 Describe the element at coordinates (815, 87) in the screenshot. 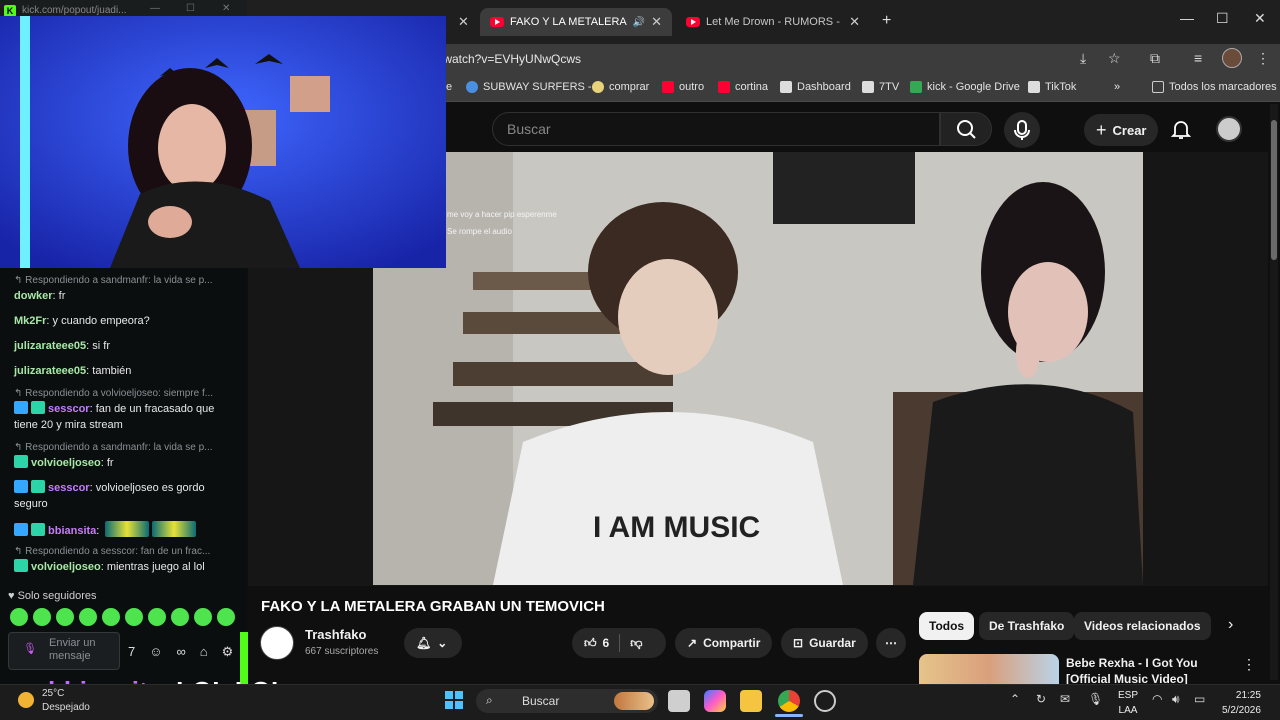

I see `bookmark-dashboard: Dashboard` at that location.